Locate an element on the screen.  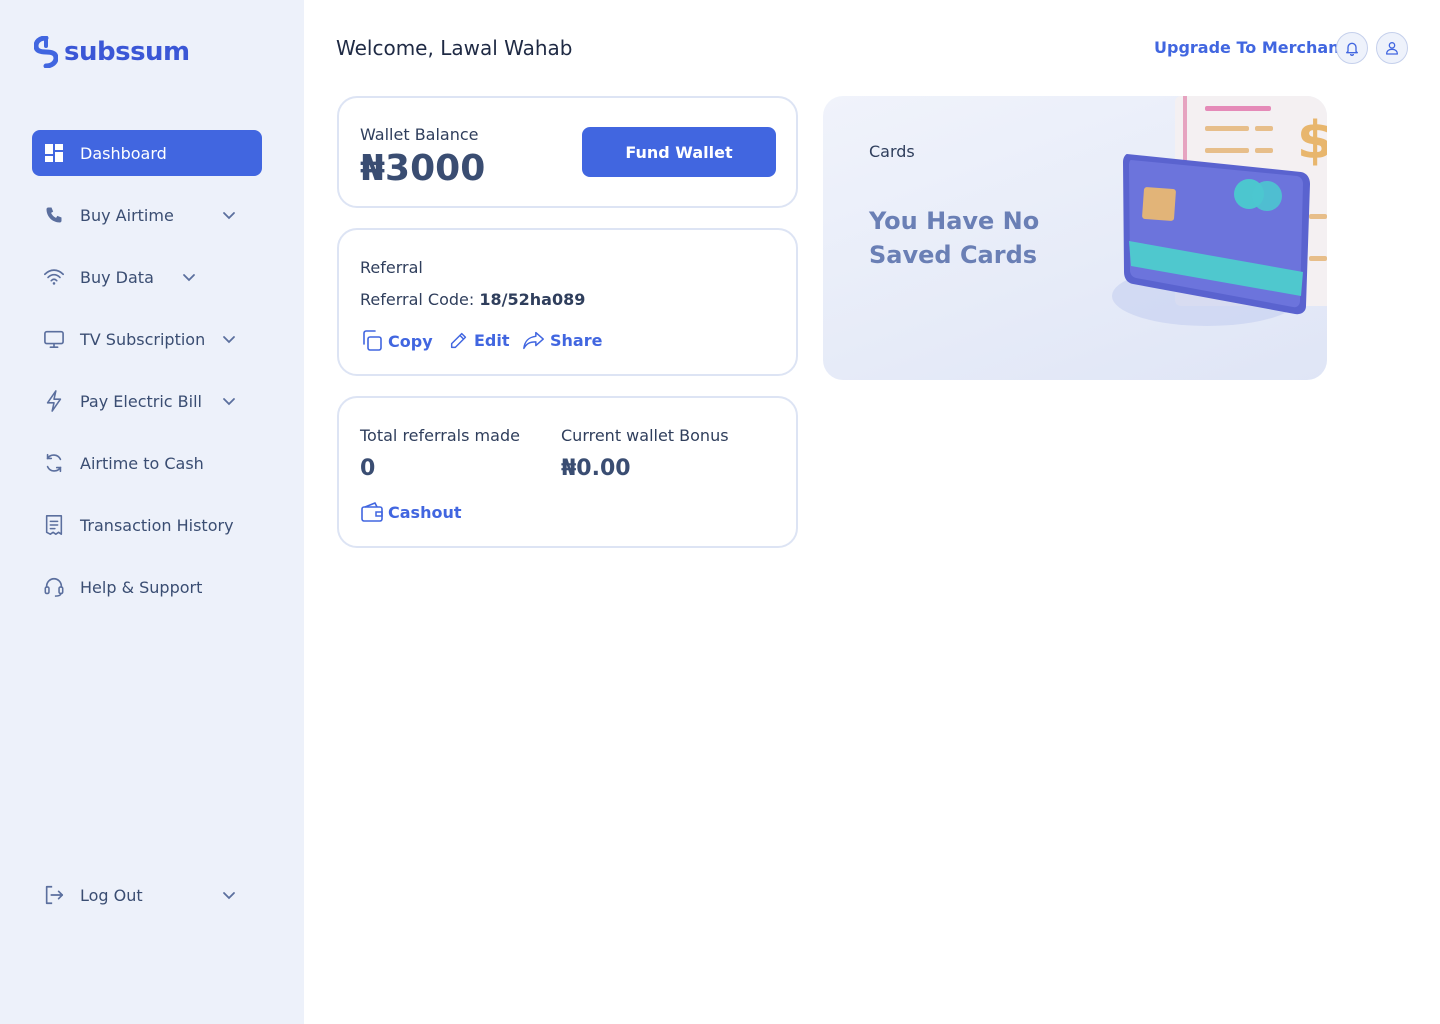
sidebar-item-logout: Log Out is located at coordinates (147, 895).